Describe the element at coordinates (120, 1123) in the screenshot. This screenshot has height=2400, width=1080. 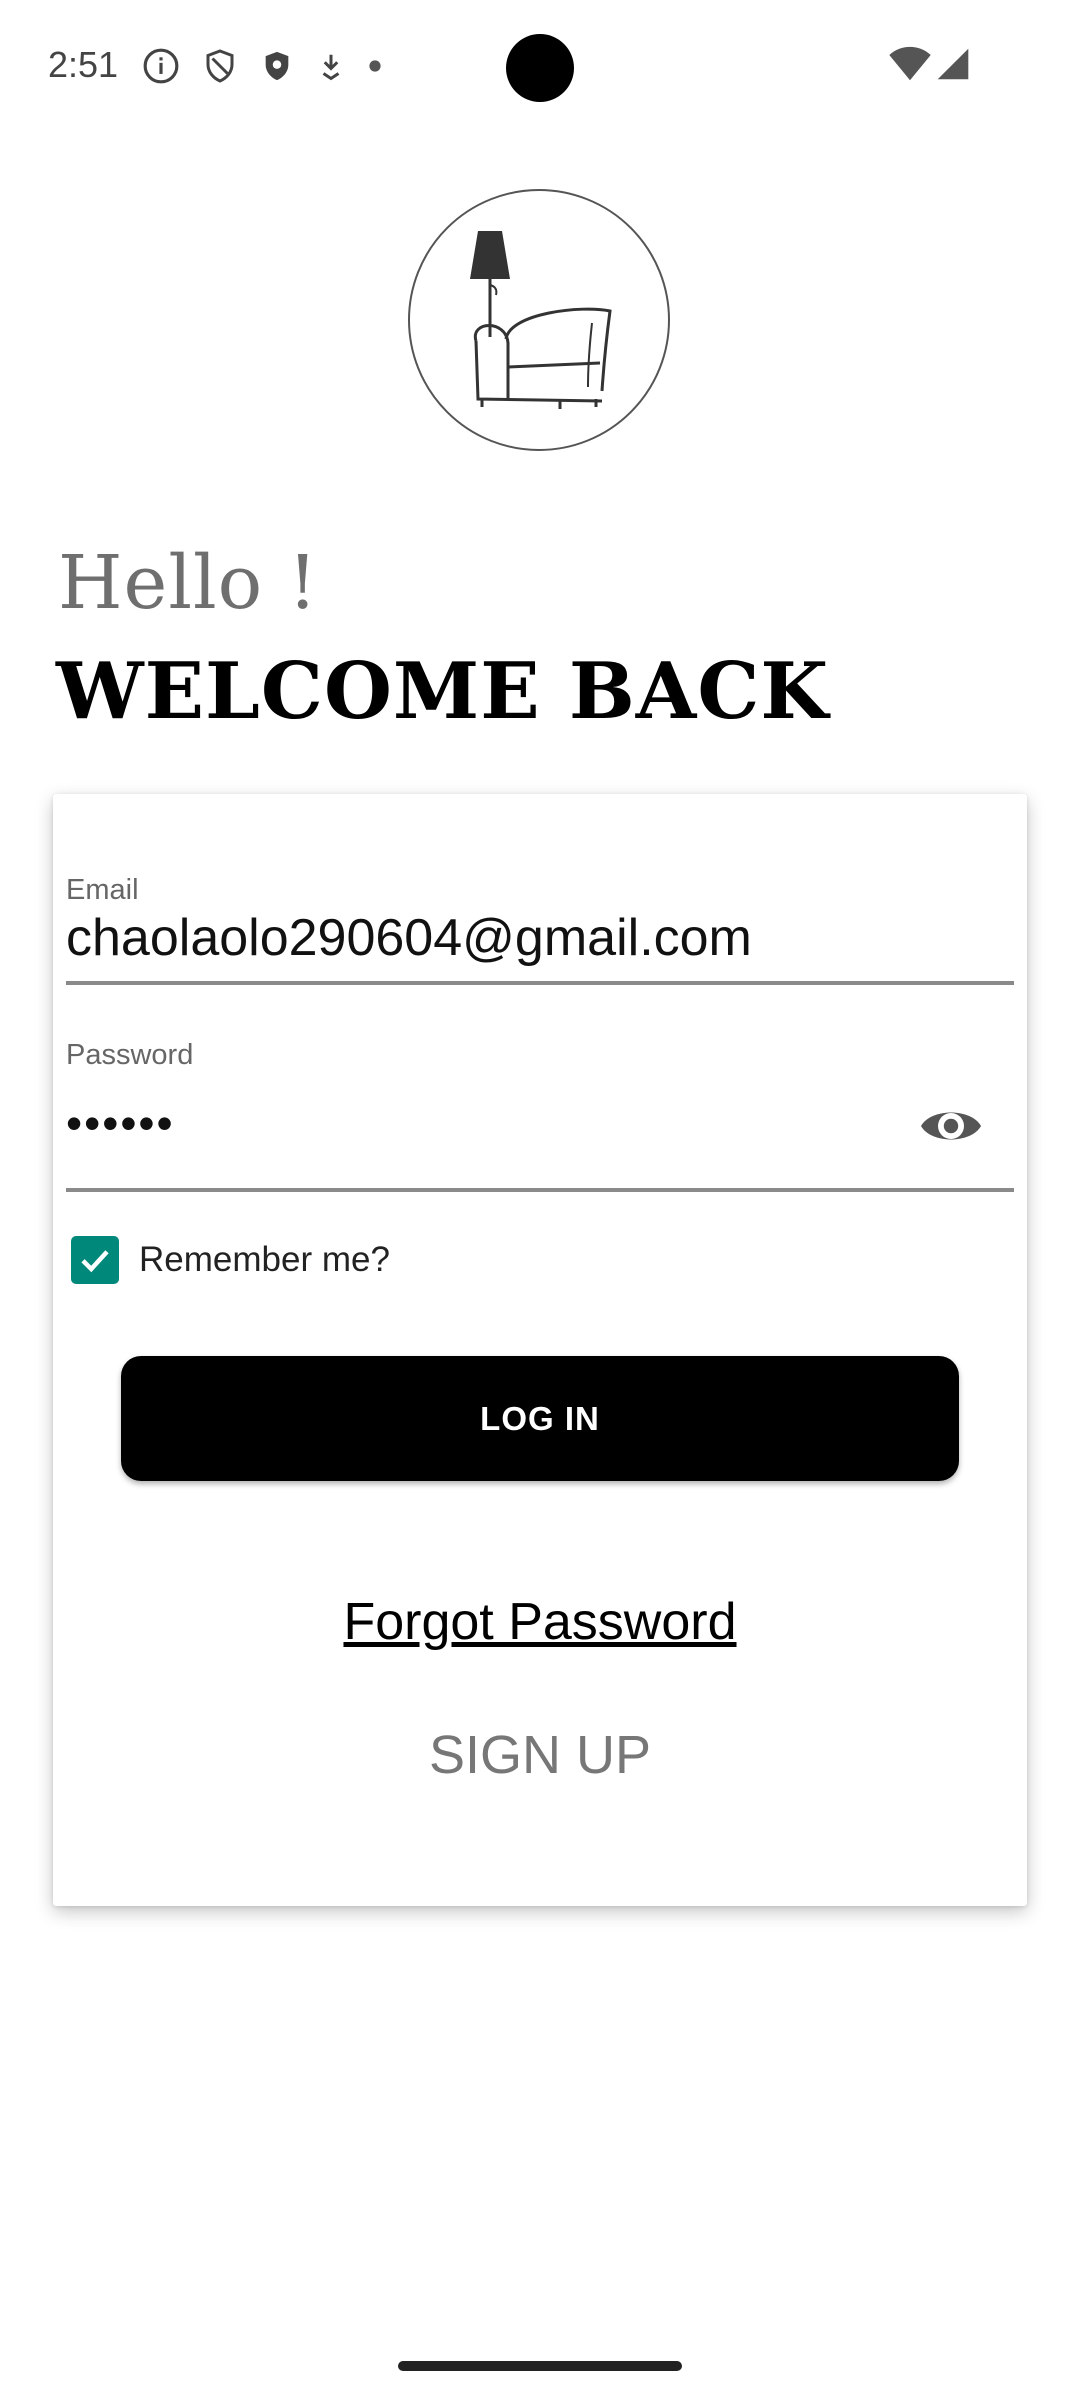
I see `password-field: ••••••` at that location.